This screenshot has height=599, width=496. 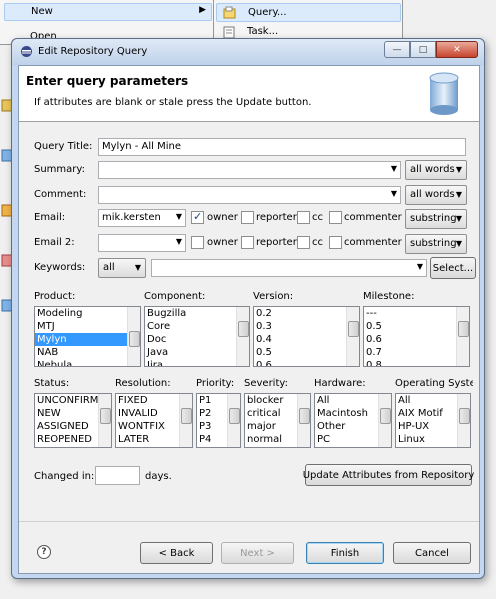 I want to click on priority-scrollbar, so click(x=233, y=420).